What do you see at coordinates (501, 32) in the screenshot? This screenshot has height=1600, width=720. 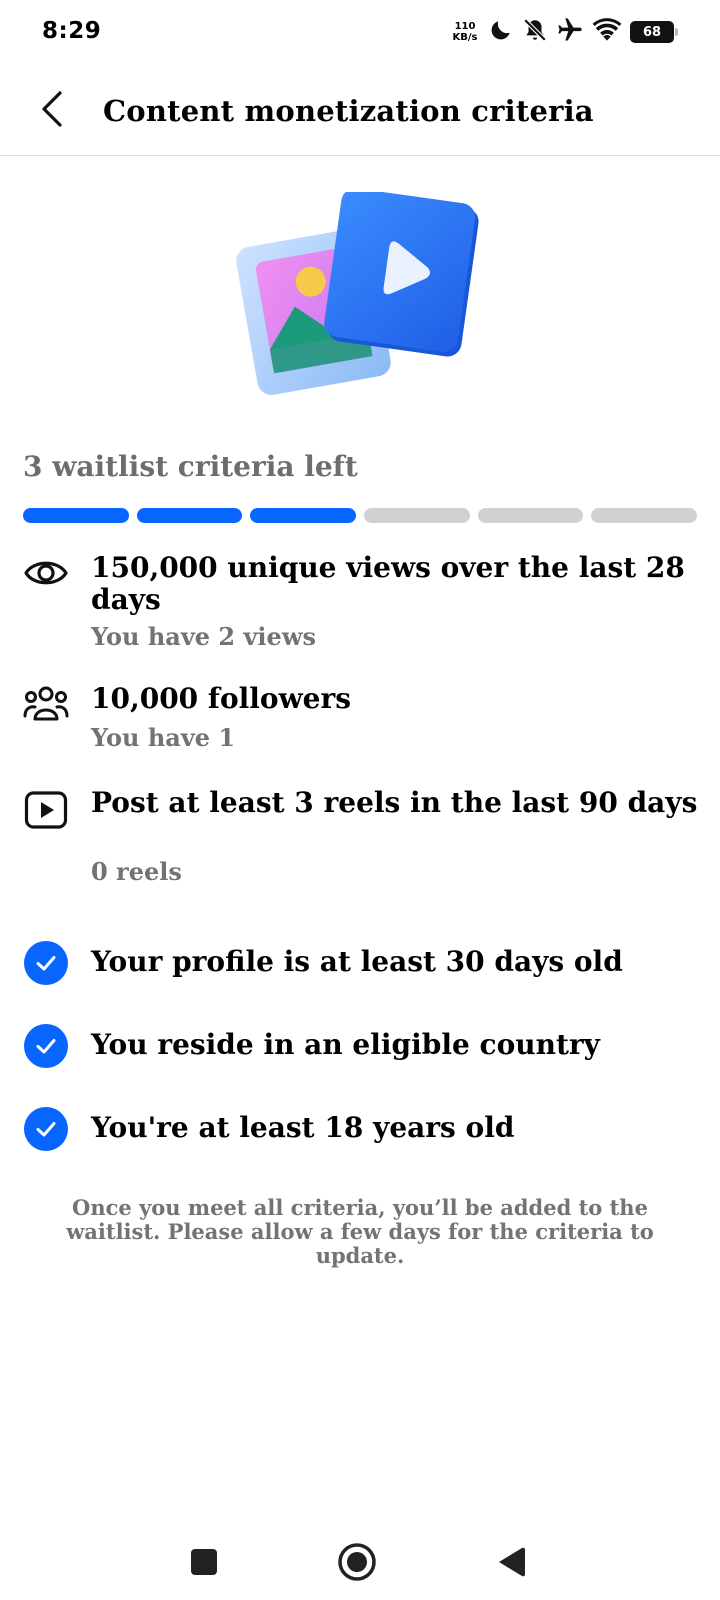 I see `moon-icon` at bounding box center [501, 32].